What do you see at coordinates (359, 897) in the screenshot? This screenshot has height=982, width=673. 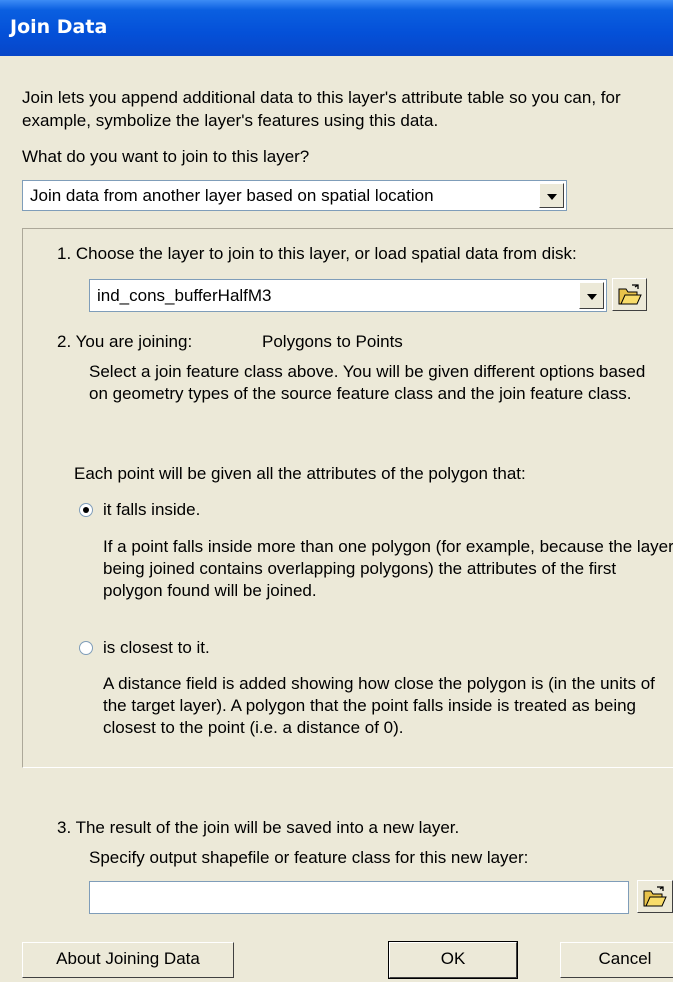 I see `output-path-input` at bounding box center [359, 897].